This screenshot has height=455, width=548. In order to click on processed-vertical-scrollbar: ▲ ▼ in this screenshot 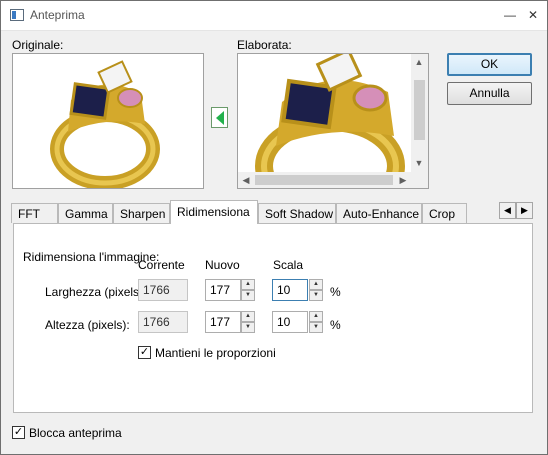, I will do `click(419, 113)`.